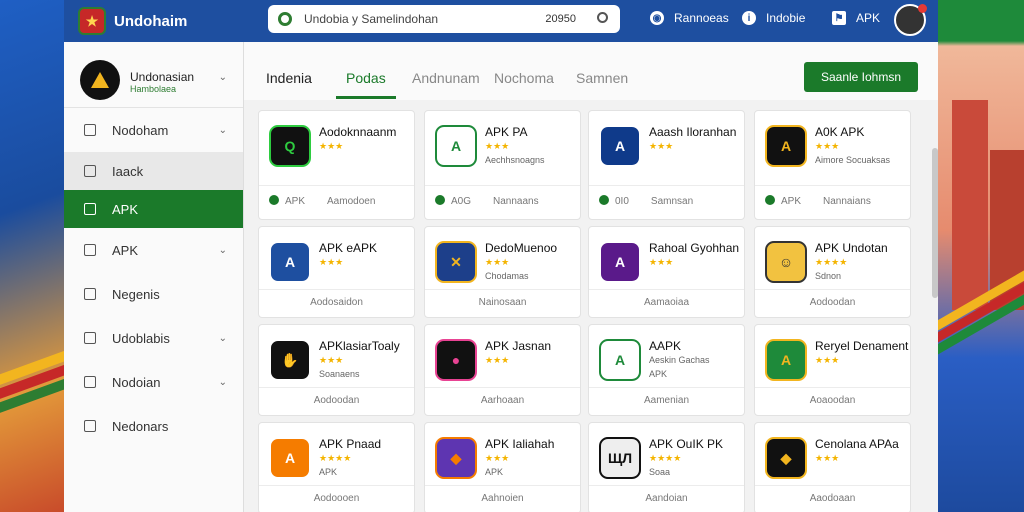 The width and height of the screenshot is (1024, 512). What do you see at coordinates (285, 19) in the screenshot?
I see `google-icon` at bounding box center [285, 19].